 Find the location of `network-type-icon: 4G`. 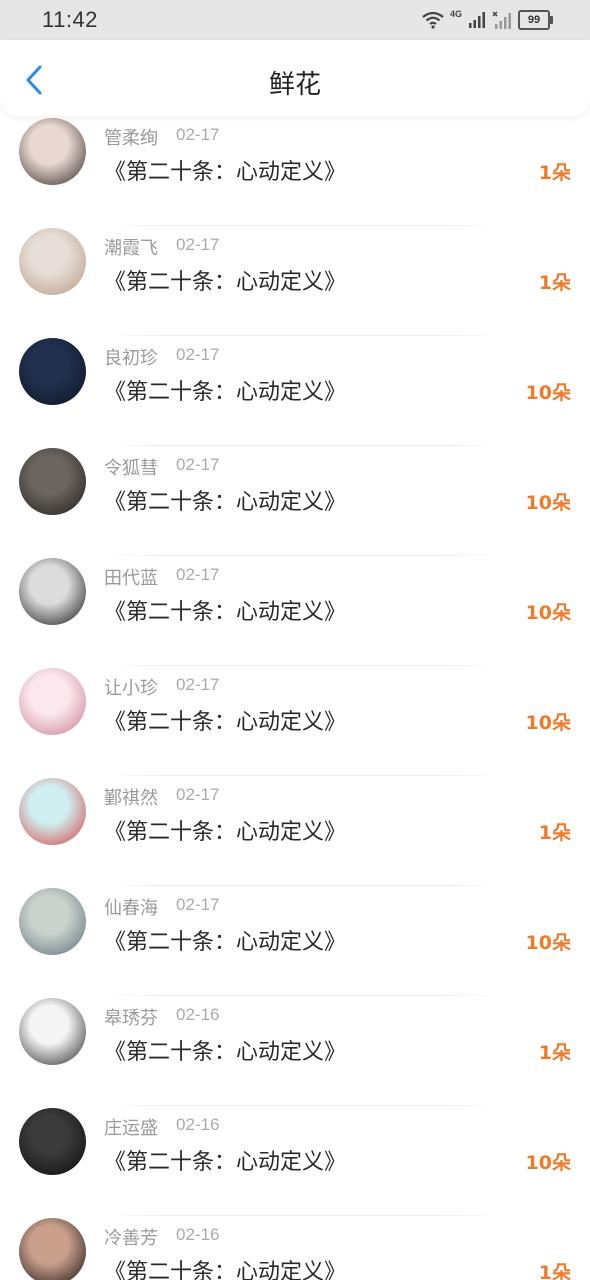

network-type-icon: 4G is located at coordinates (455, 14).